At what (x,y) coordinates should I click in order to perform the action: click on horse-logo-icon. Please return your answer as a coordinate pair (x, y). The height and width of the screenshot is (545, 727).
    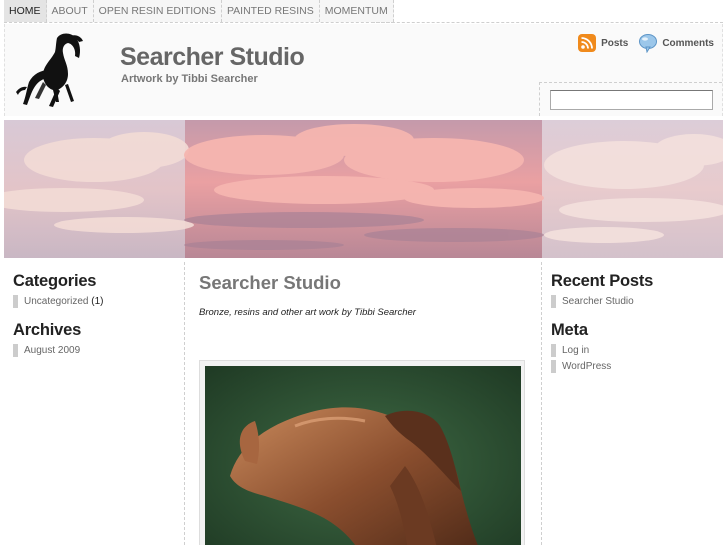
    Looking at the image, I should click on (55, 70).